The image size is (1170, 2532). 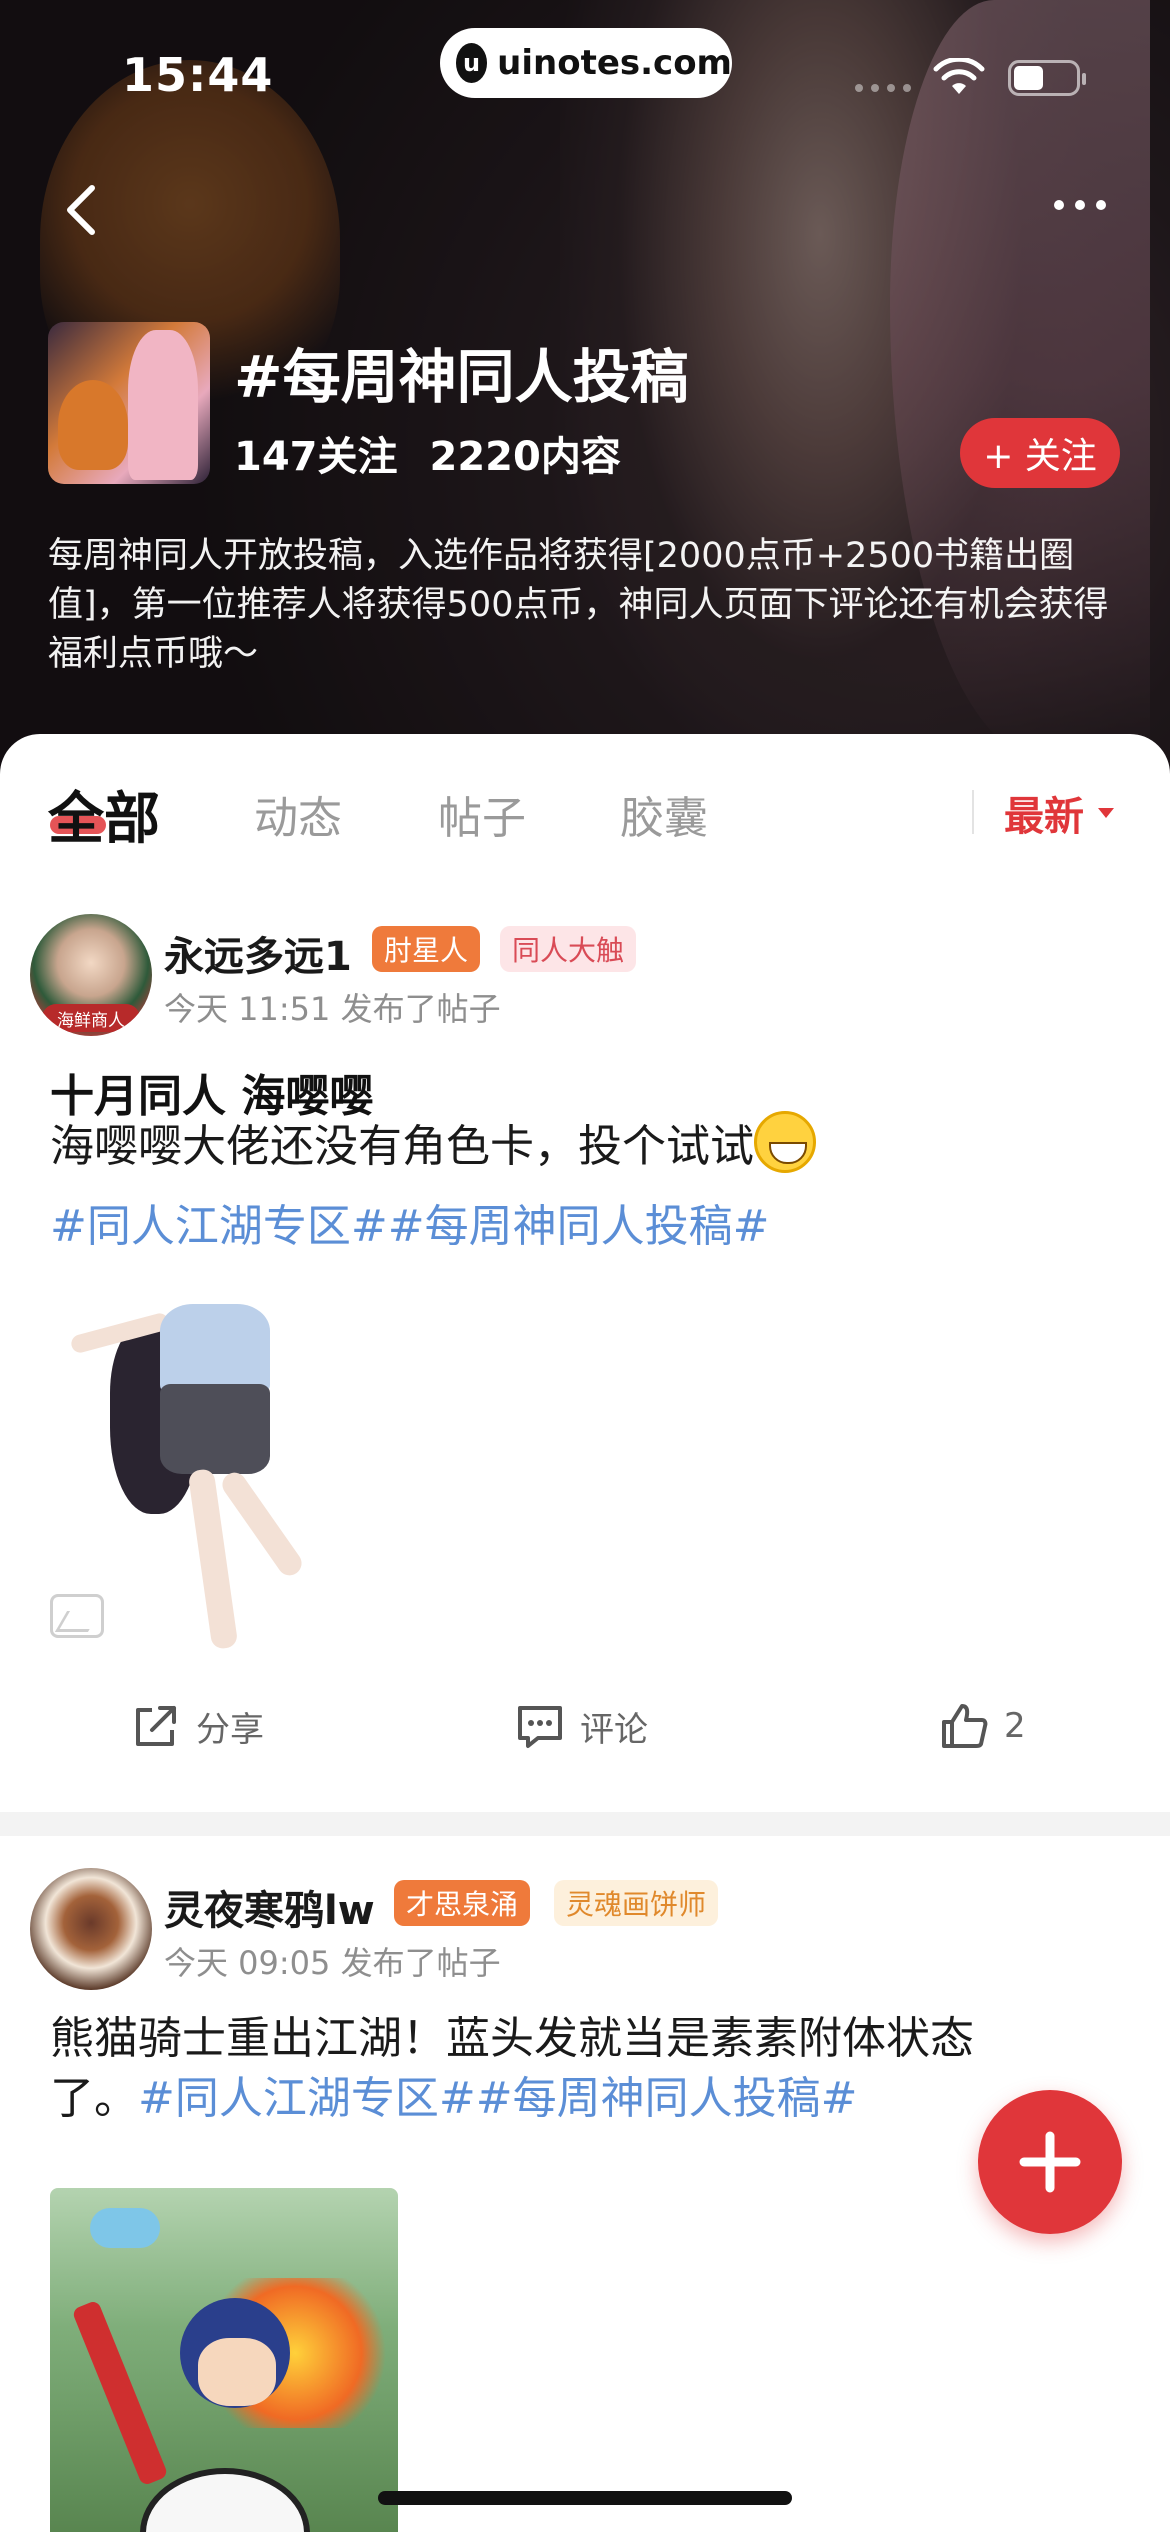 I want to click on create-post-button, so click(x=1050, y=2162).